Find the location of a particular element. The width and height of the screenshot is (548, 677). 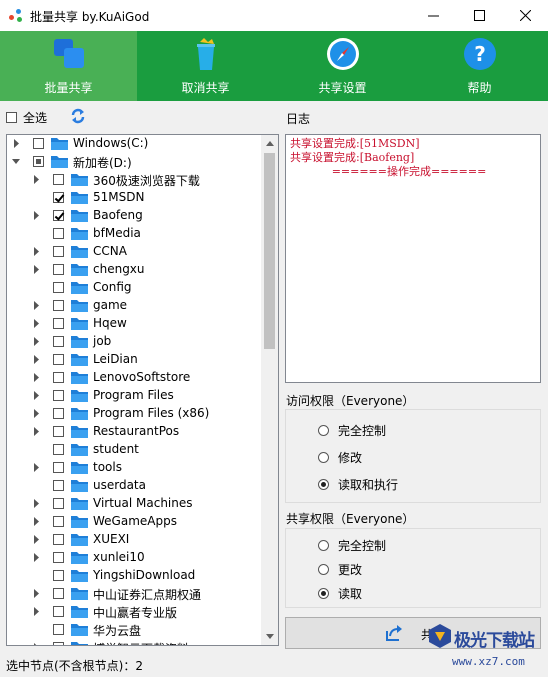

tree-row: 51MSDN is located at coordinates (134, 198).